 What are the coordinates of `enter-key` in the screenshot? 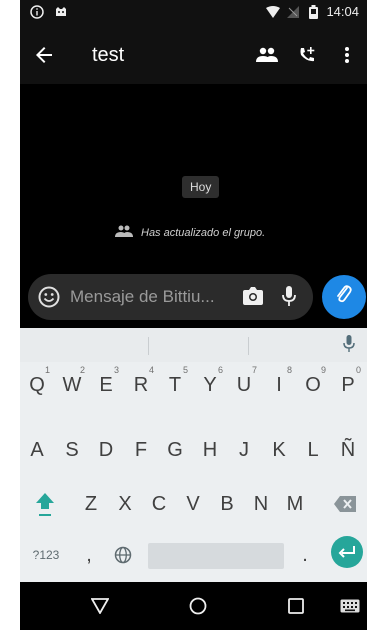 It's located at (347, 552).